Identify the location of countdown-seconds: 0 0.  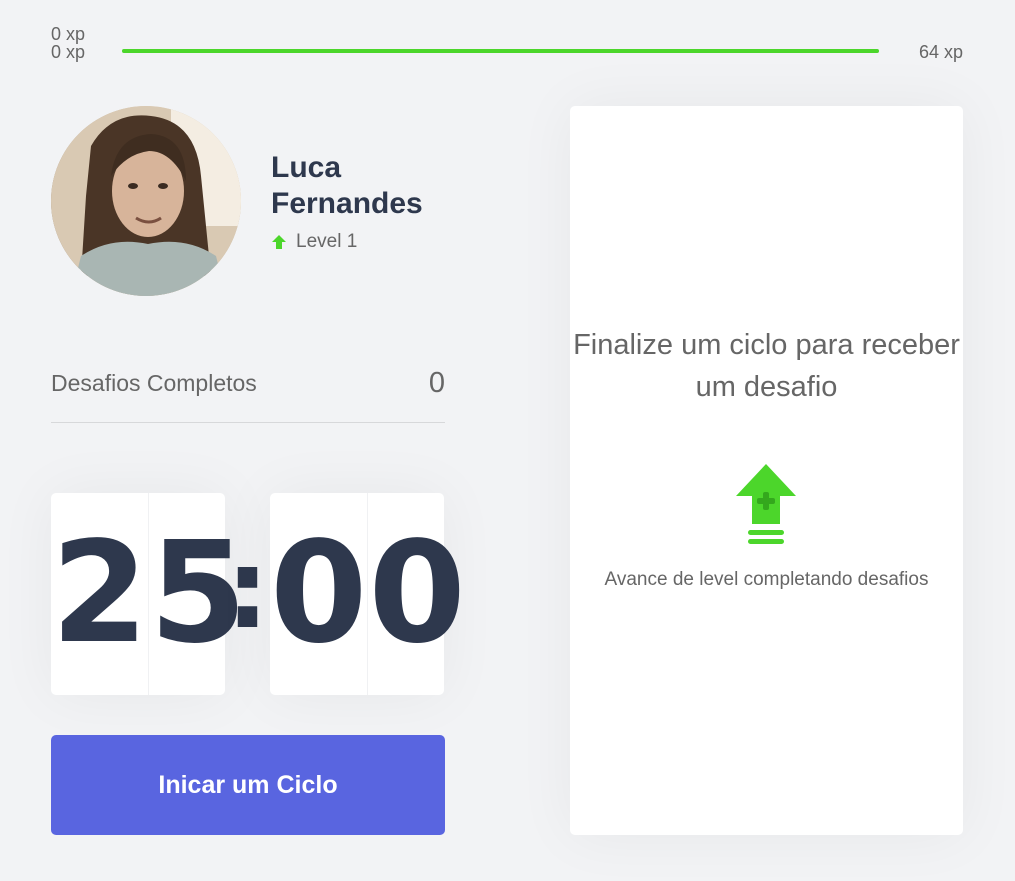
(368, 594).